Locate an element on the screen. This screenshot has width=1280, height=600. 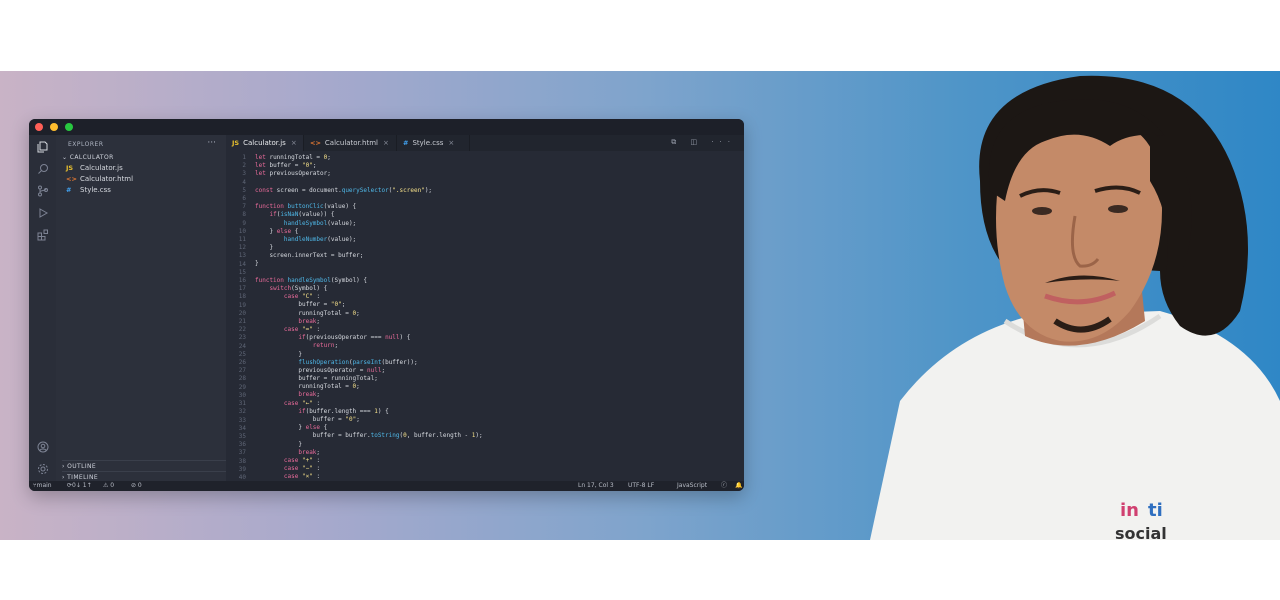
code-line: function buttonClic(value) { is located at coordinates (369, 207).